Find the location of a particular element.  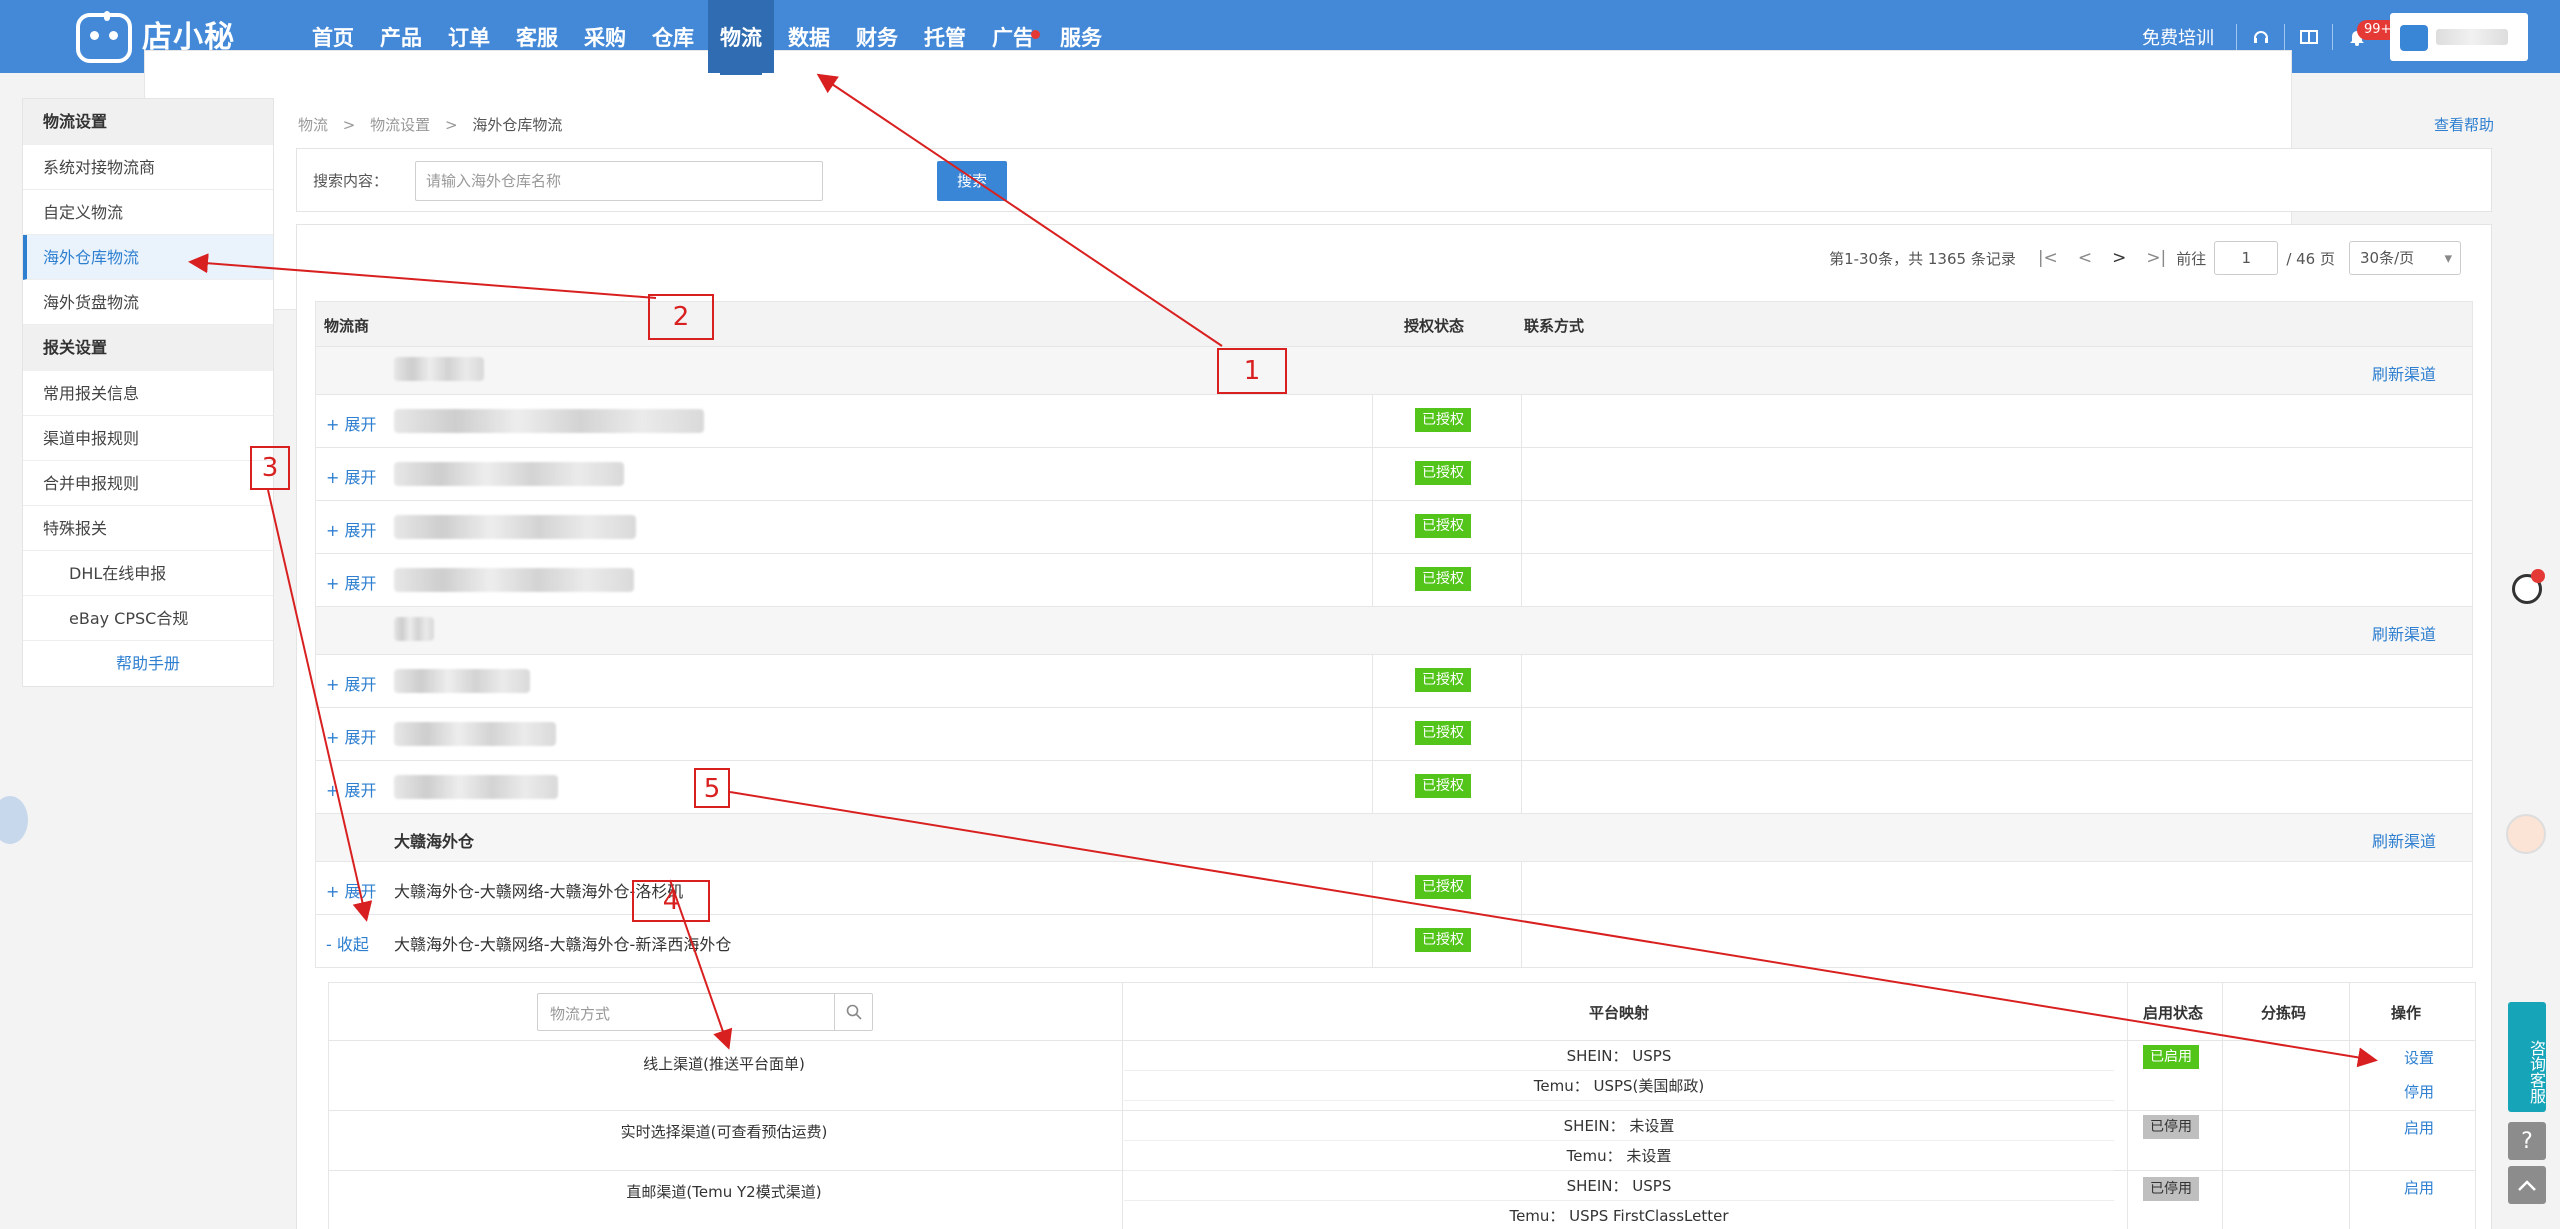

col-operation: 操作 is located at coordinates (2406, 1013).